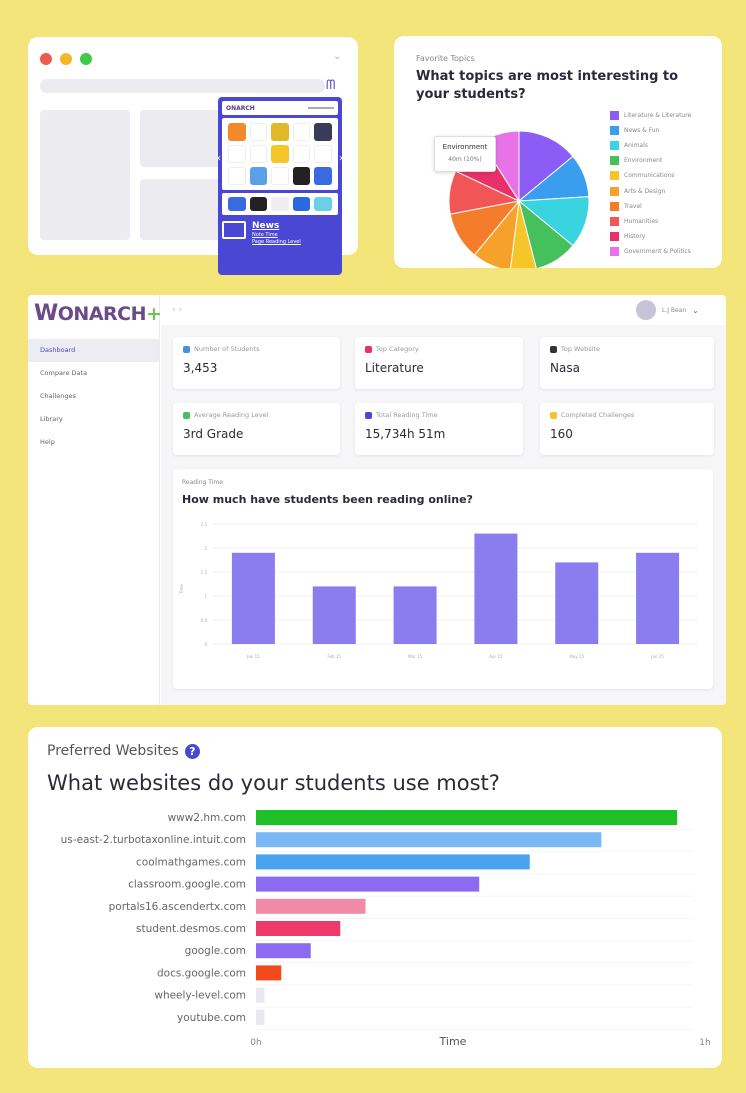 This screenshot has height=1093, width=746. What do you see at coordinates (276, 242) in the screenshot?
I see `news-level-link: Page Reading Level` at bounding box center [276, 242].